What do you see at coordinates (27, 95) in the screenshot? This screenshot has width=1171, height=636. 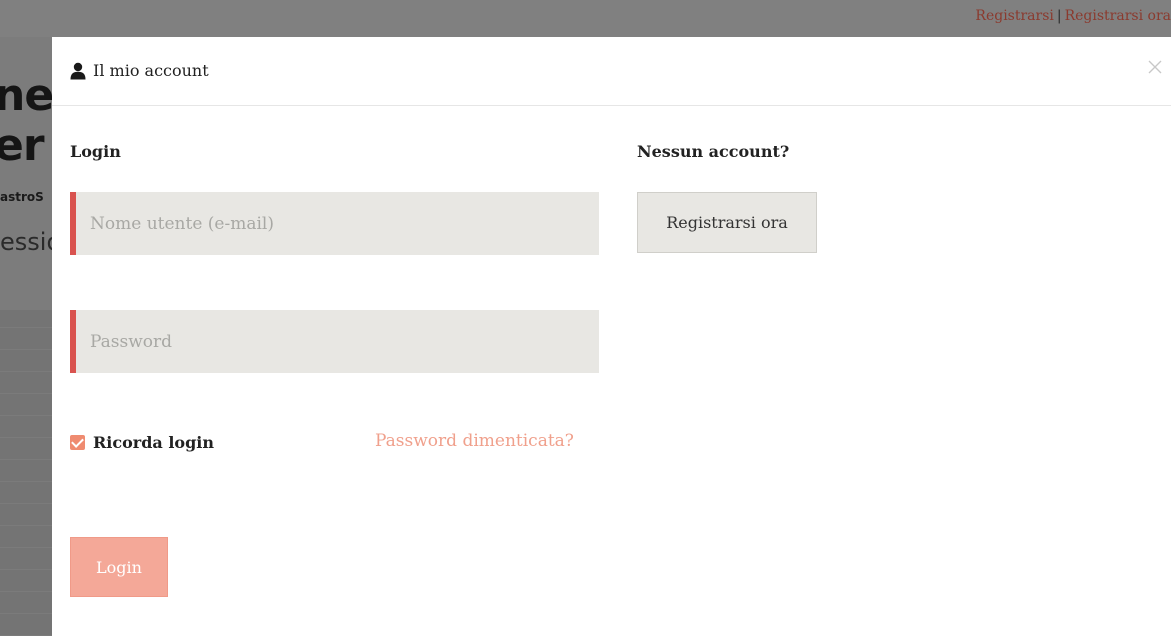 I see `background-heading-line1: ne` at bounding box center [27, 95].